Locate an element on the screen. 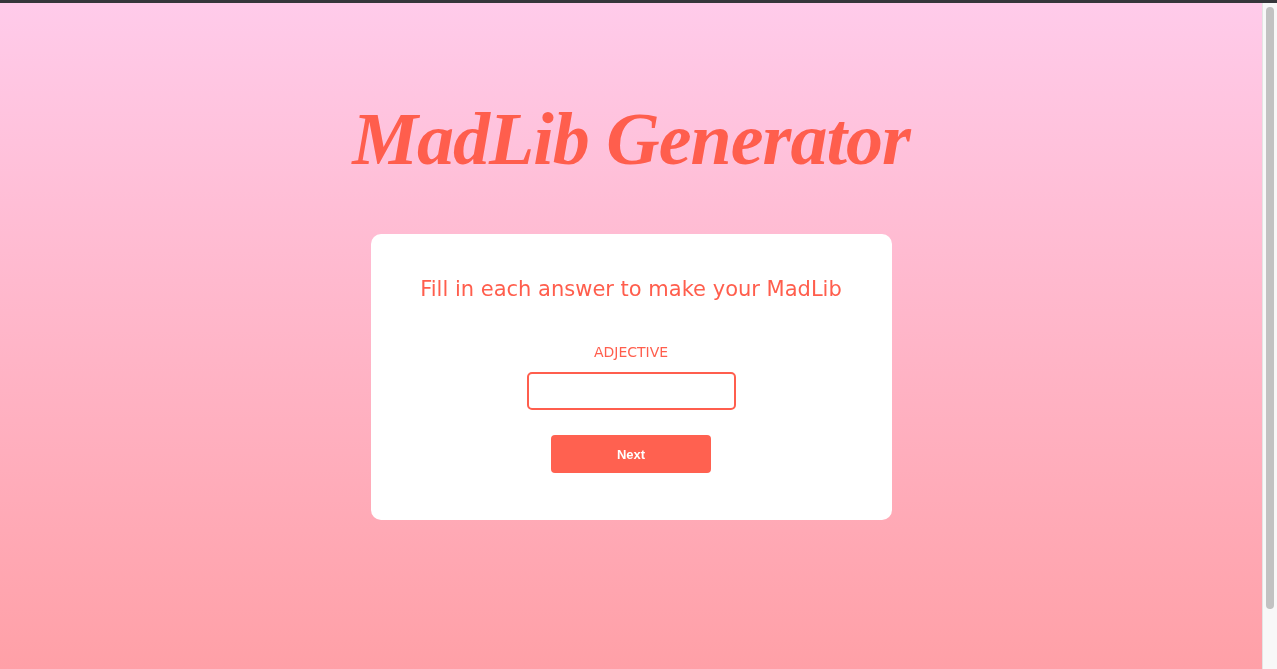 The image size is (1277, 669). scrollbar-thumb is located at coordinates (1270, 308).